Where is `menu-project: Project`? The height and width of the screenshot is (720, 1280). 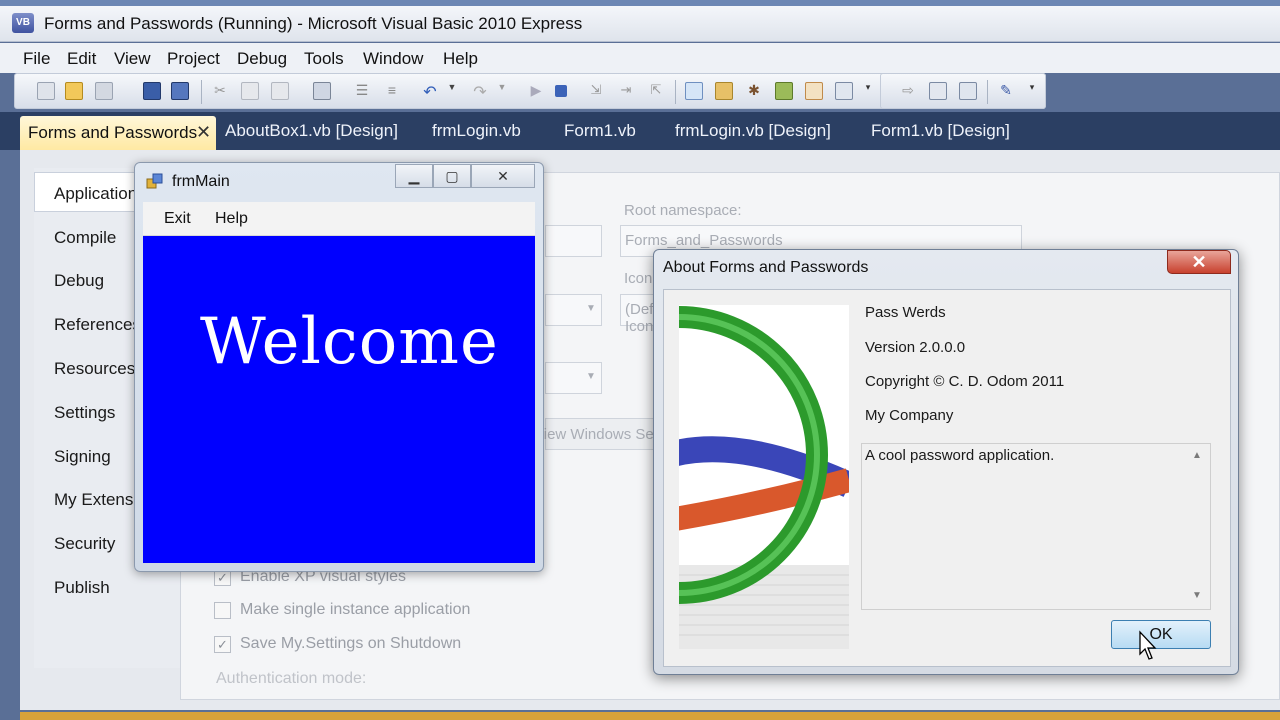 menu-project: Project is located at coordinates (193, 59).